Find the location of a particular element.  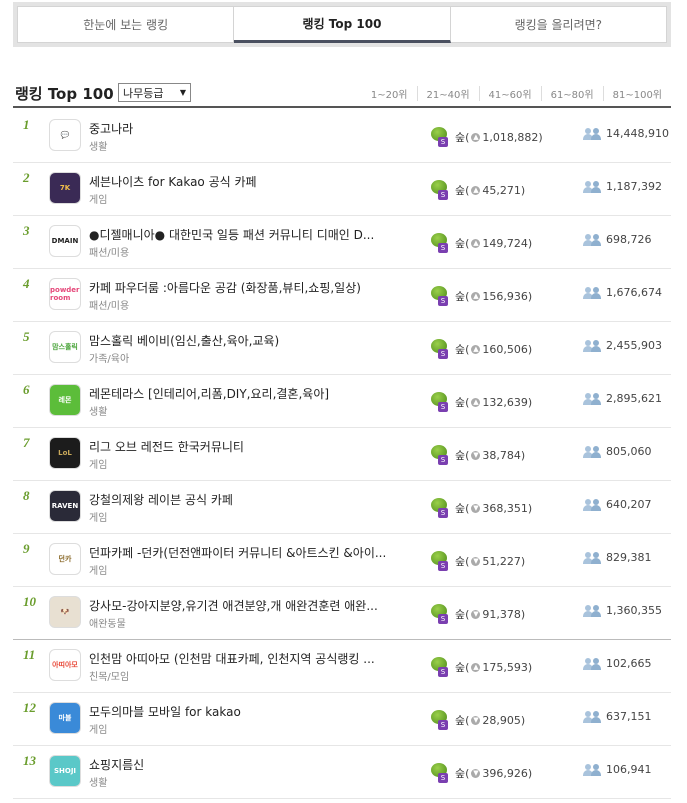

cafe-thumbnail: RAVEN is located at coordinates (65, 506).